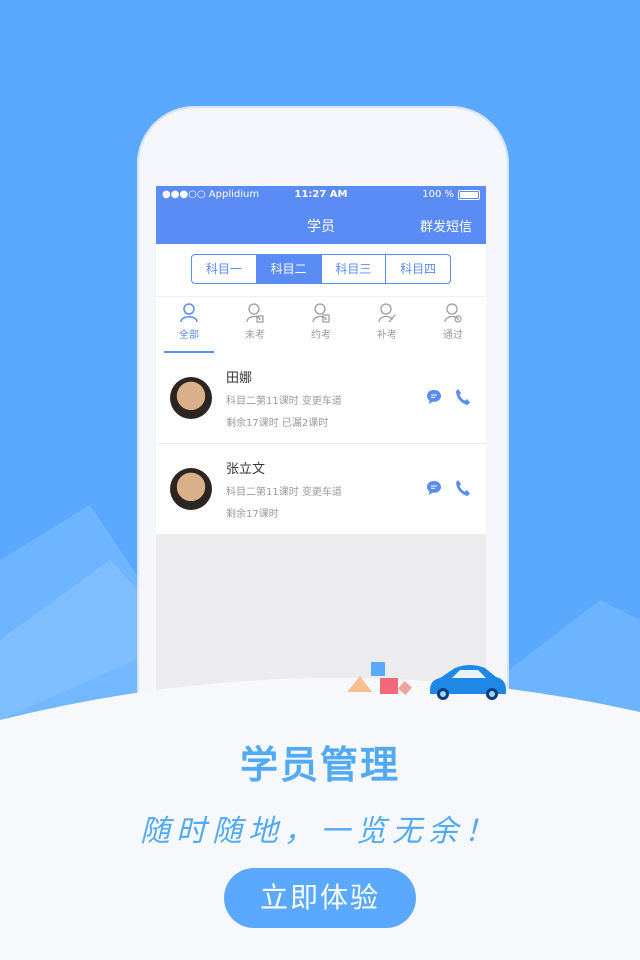 This screenshot has height=960, width=640. I want to click on student-name: 田娜, so click(239, 378).